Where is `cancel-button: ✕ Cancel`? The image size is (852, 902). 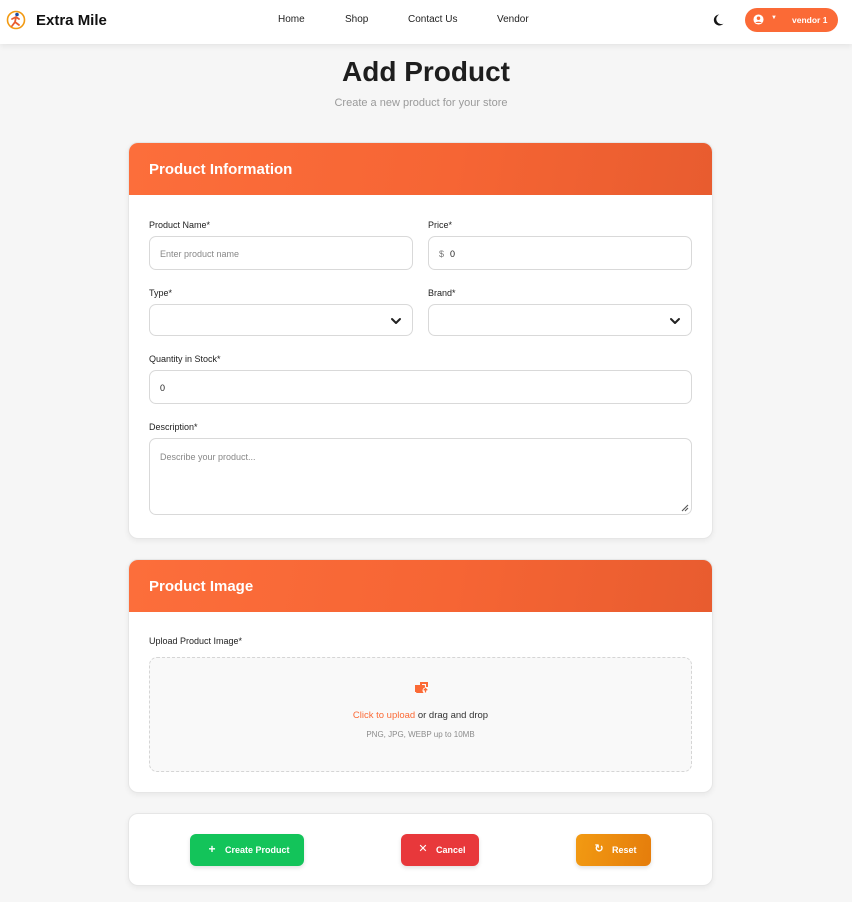
cancel-button: ✕ Cancel is located at coordinates (440, 850).